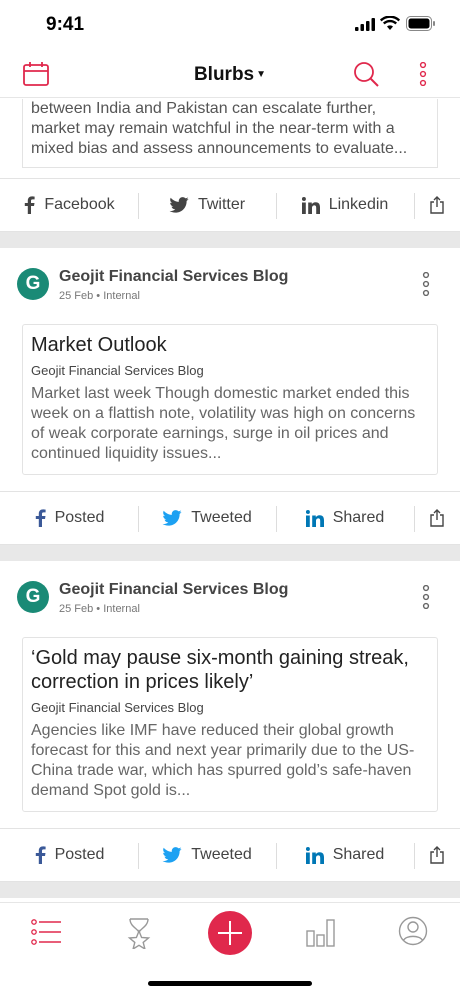 This screenshot has width=460, height=996. Describe the element at coordinates (221, 204) in the screenshot. I see `twitter-share-label: Twitter` at that location.